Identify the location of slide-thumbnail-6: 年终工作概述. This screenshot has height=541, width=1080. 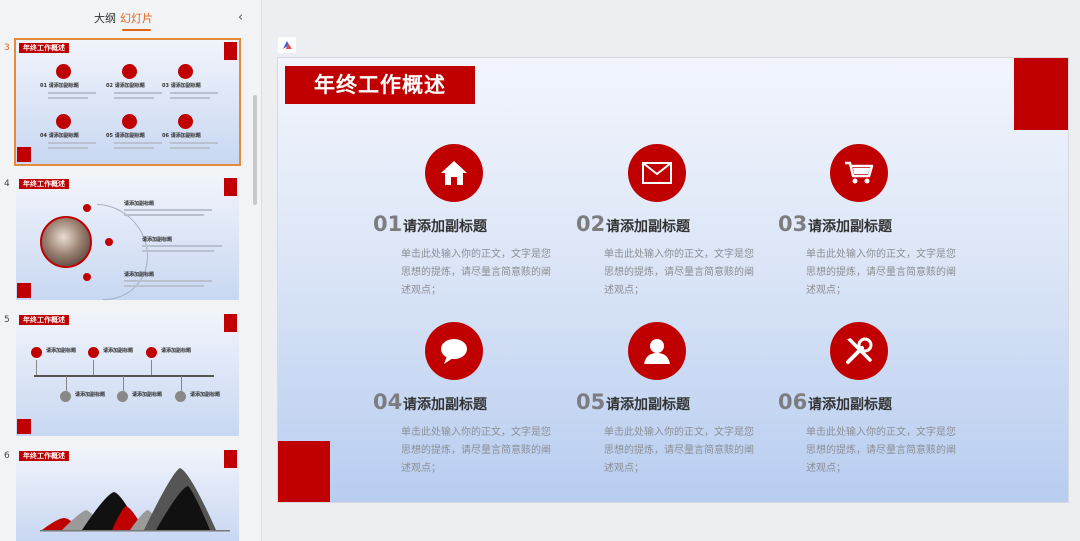
(127, 494).